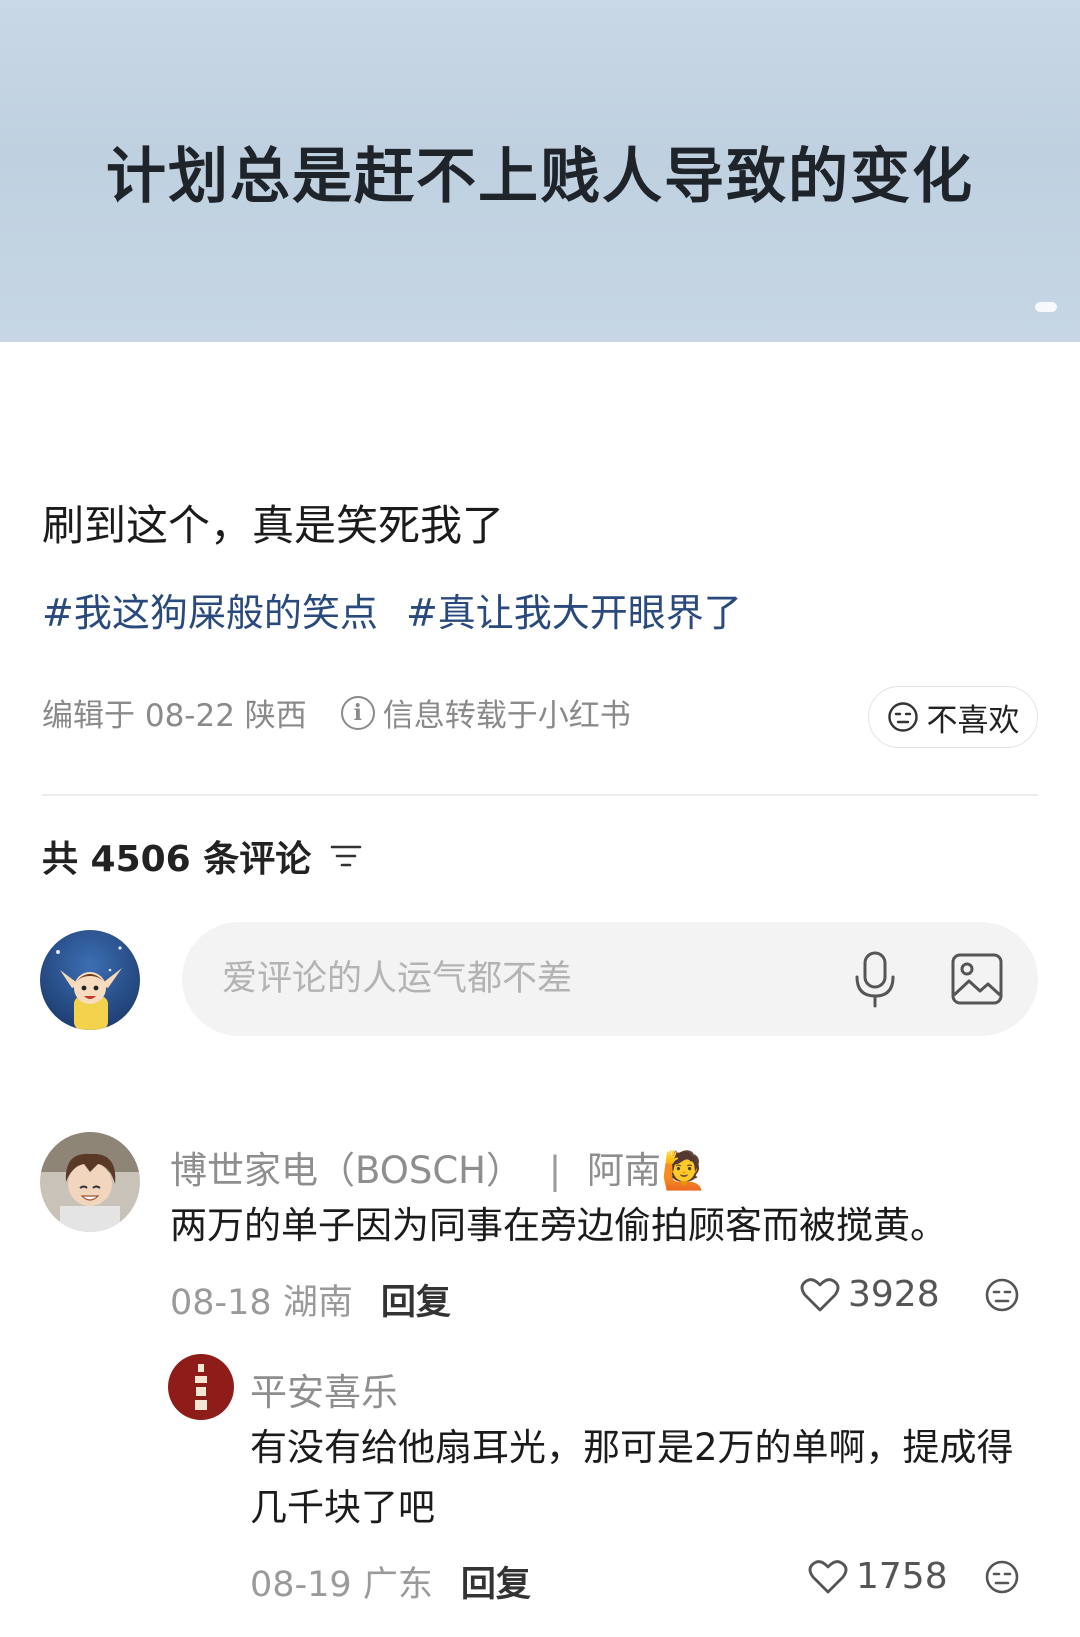  Describe the element at coordinates (894, 1294) in the screenshot. I see `like-count: 3928` at that location.